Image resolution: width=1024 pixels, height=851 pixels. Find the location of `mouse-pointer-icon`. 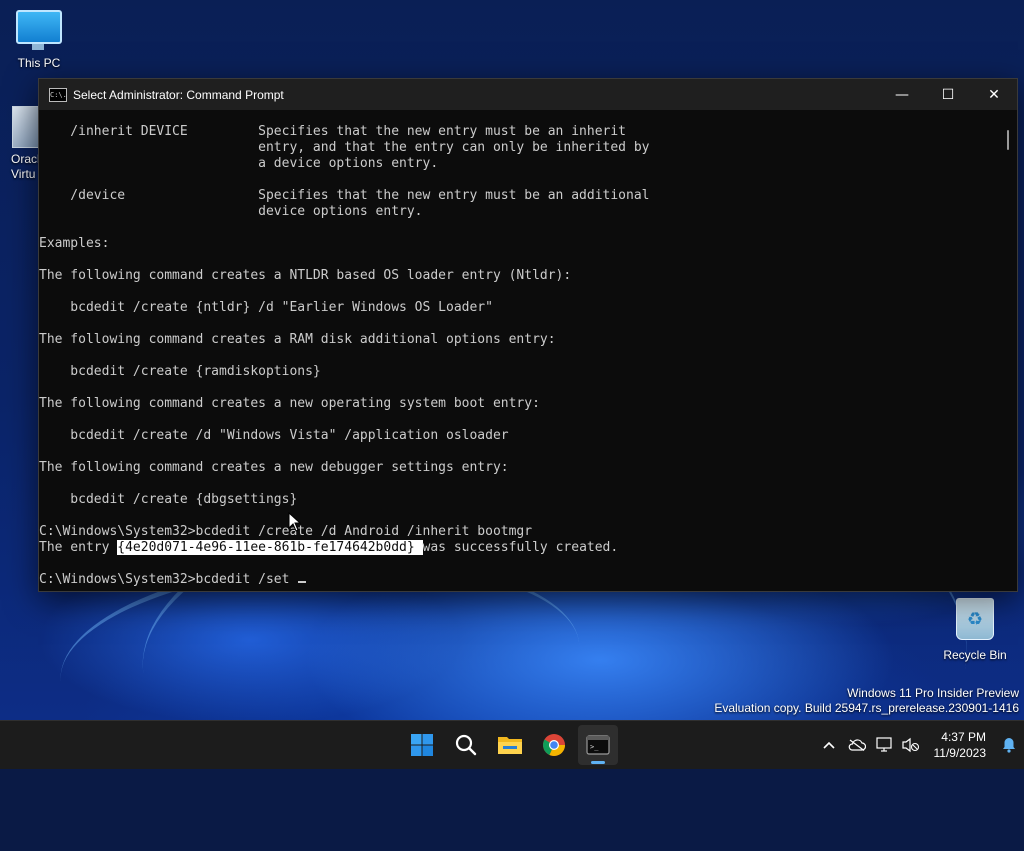

mouse-pointer-icon is located at coordinates (295, 522).